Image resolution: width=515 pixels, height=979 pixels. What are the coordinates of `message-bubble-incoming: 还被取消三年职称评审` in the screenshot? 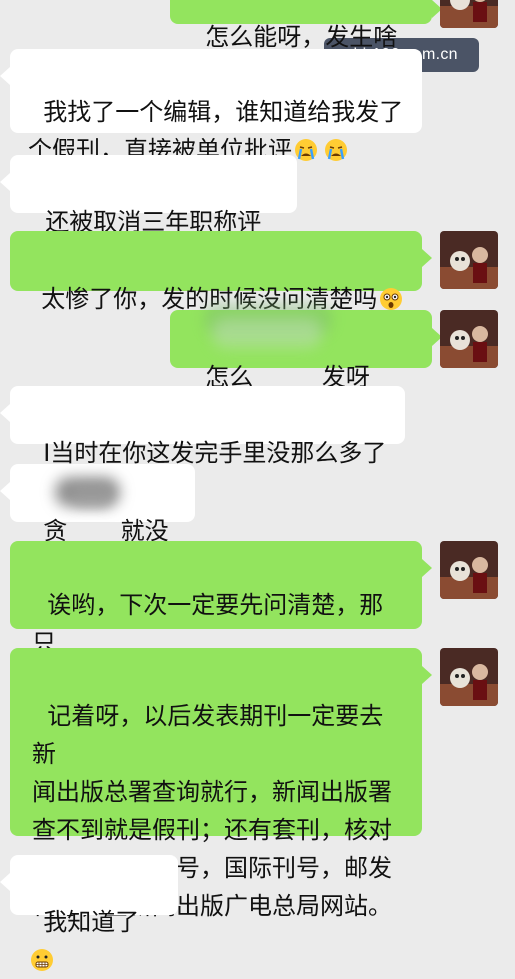 It's located at (148, 214).